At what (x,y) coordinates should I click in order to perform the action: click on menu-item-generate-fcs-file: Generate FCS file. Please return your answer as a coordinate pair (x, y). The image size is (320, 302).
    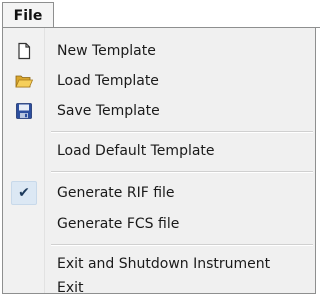
    Looking at the image, I should click on (159, 224).